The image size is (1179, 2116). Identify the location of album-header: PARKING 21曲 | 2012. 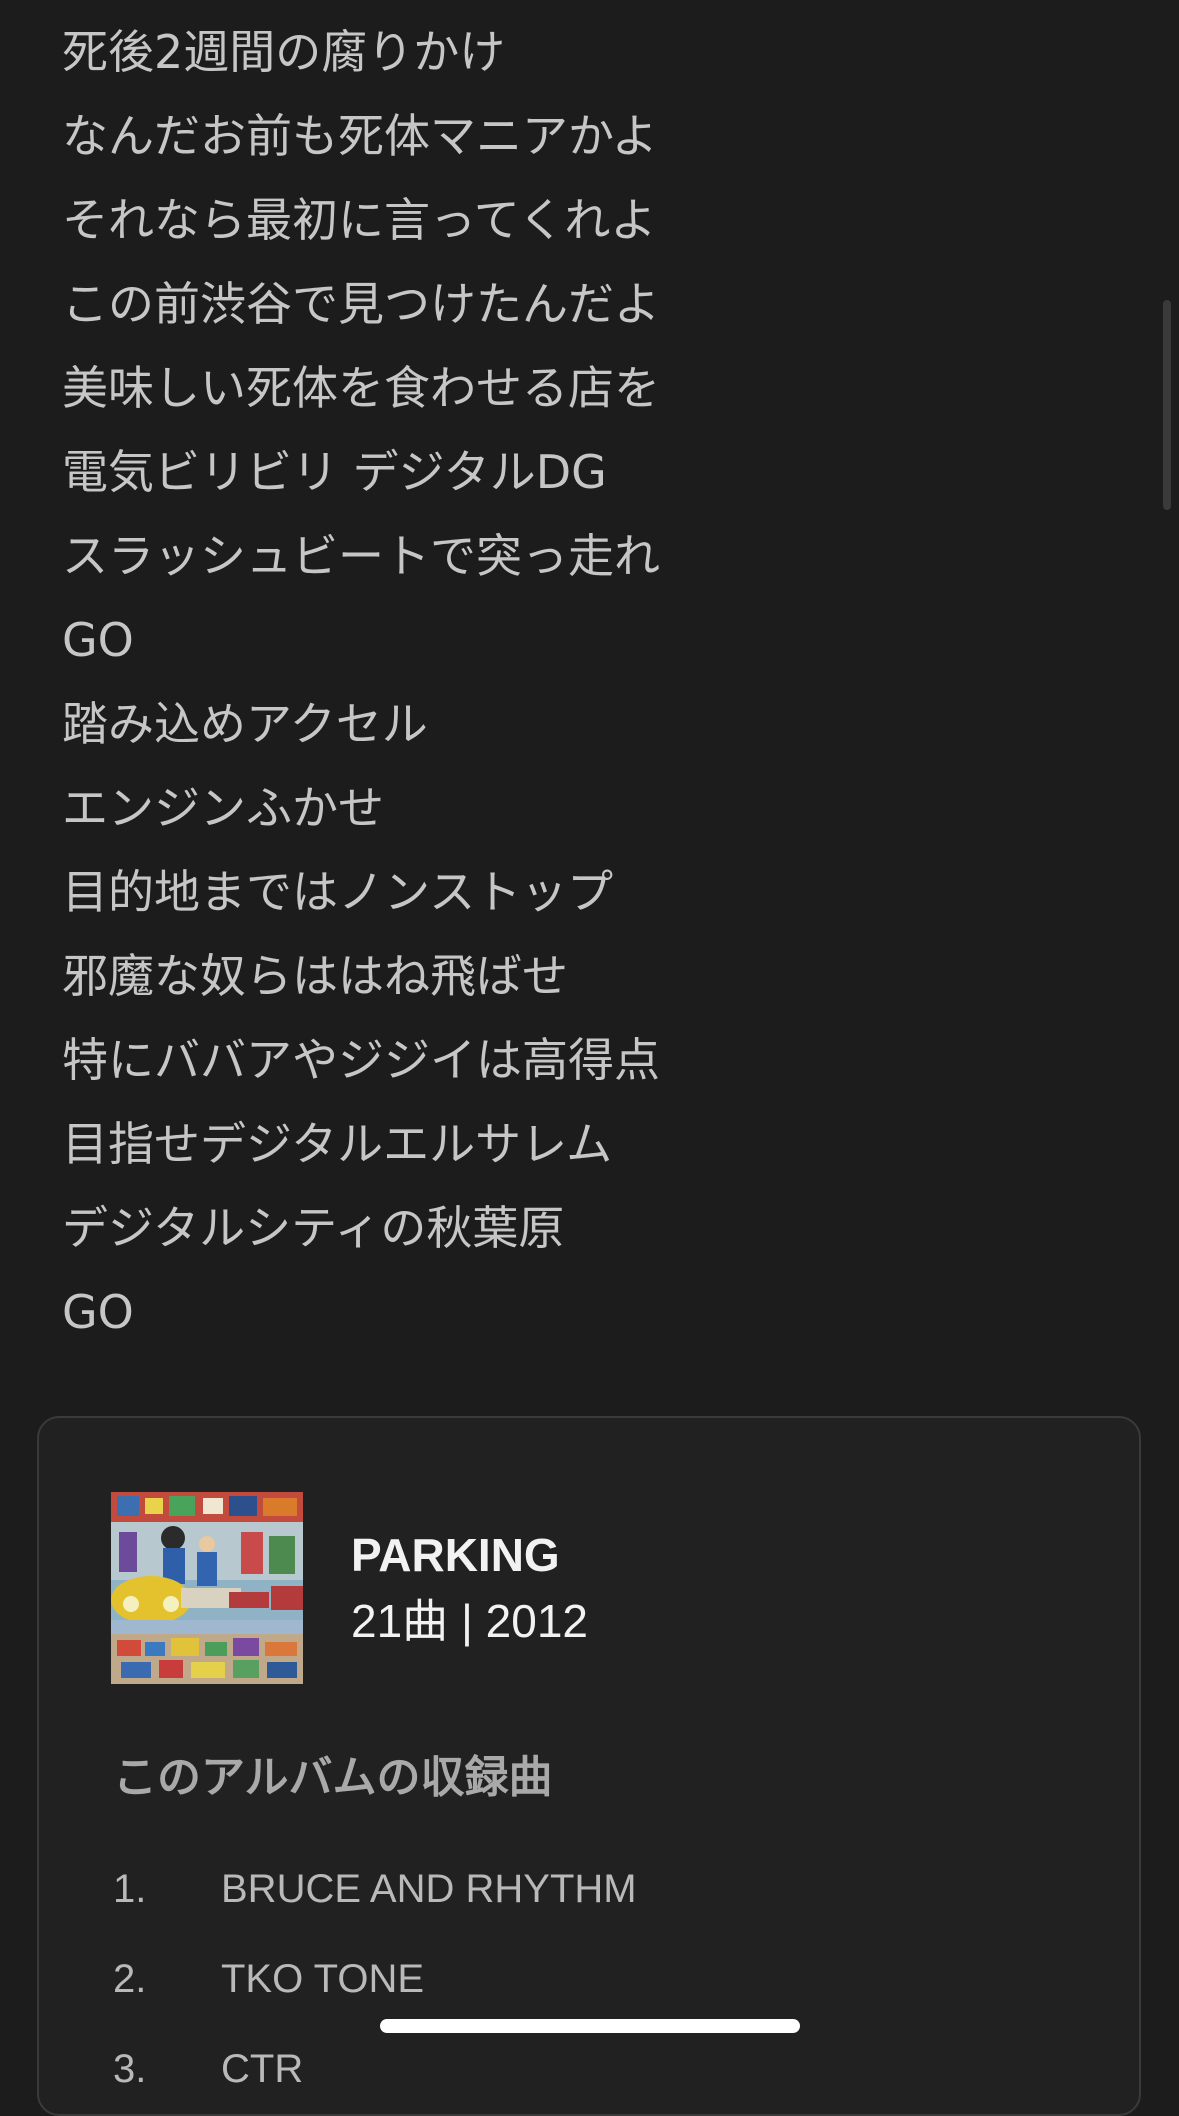
(349, 1588).